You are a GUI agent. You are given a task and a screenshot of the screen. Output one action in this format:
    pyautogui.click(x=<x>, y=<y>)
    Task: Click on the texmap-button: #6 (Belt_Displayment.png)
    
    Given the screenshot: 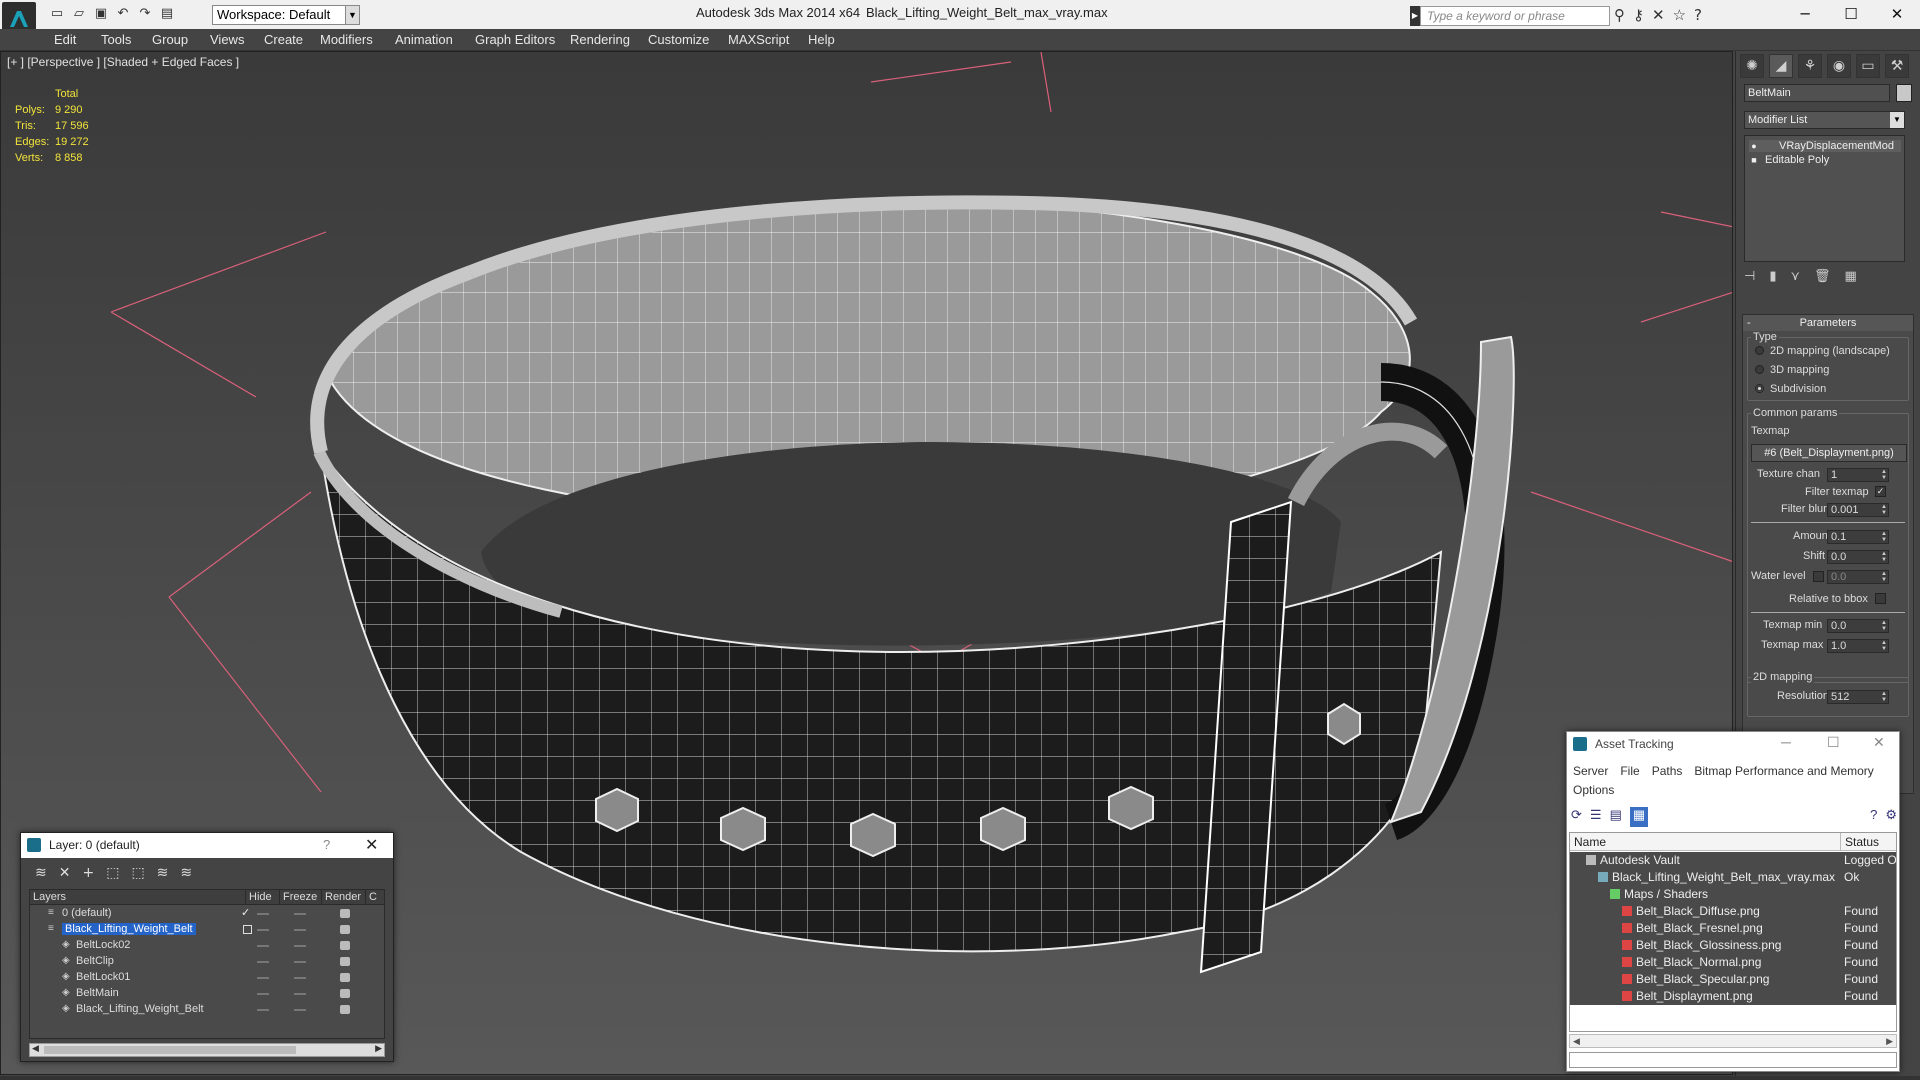 What is the action you would take?
    pyautogui.click(x=1829, y=453)
    